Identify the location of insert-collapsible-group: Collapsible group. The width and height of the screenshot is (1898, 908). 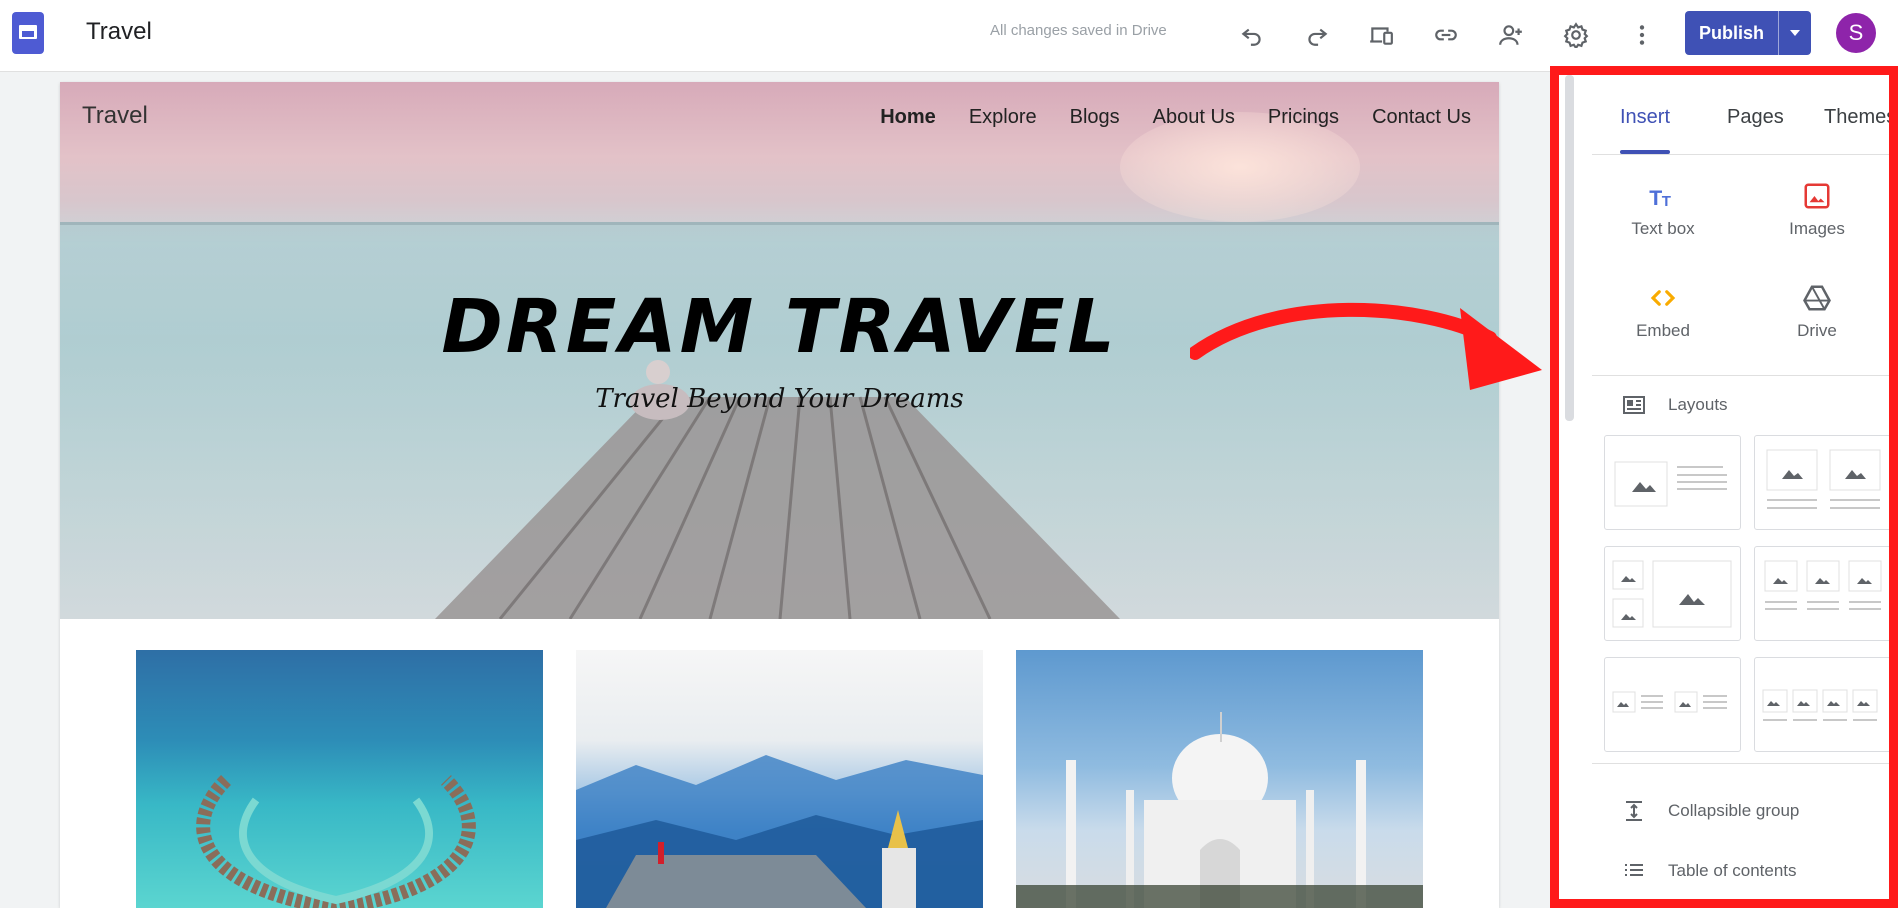
(1710, 811).